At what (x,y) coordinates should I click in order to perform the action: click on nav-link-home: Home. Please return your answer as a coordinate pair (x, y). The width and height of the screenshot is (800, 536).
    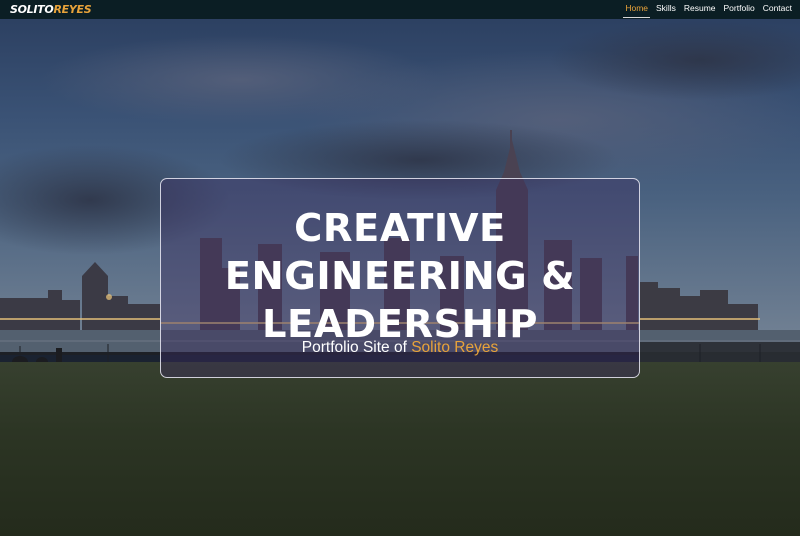
    Looking at the image, I should click on (636, 9).